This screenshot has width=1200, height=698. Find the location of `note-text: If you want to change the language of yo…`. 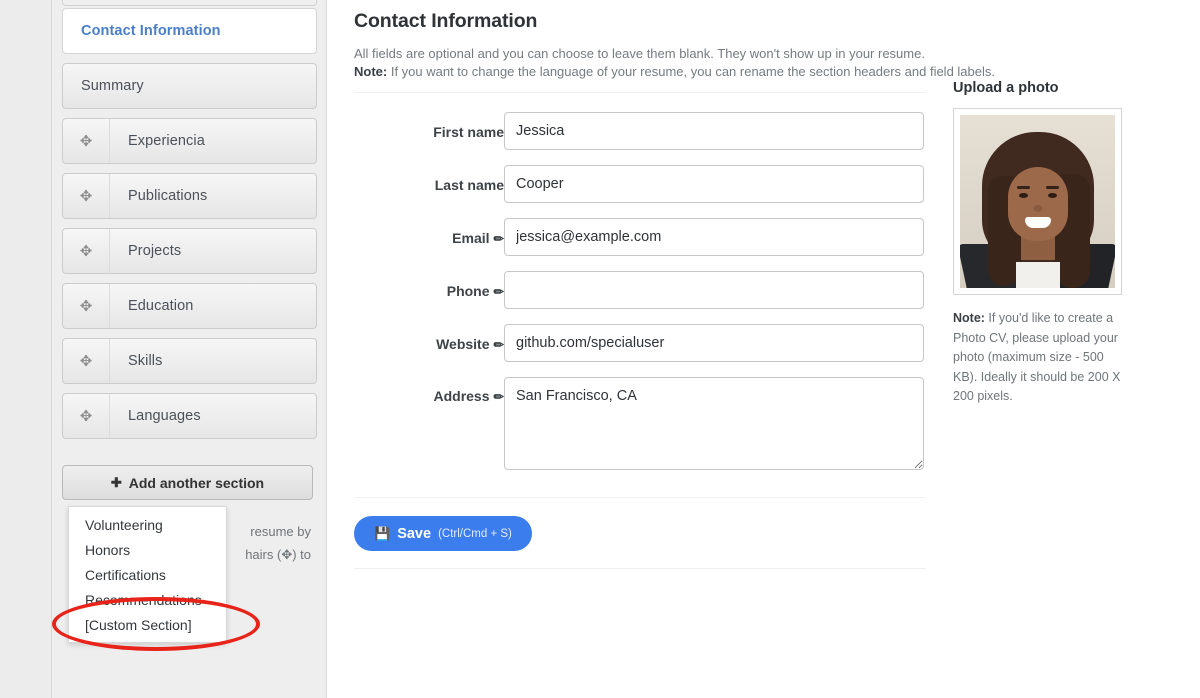

note-text: If you want to change the language of yo… is located at coordinates (691, 71).